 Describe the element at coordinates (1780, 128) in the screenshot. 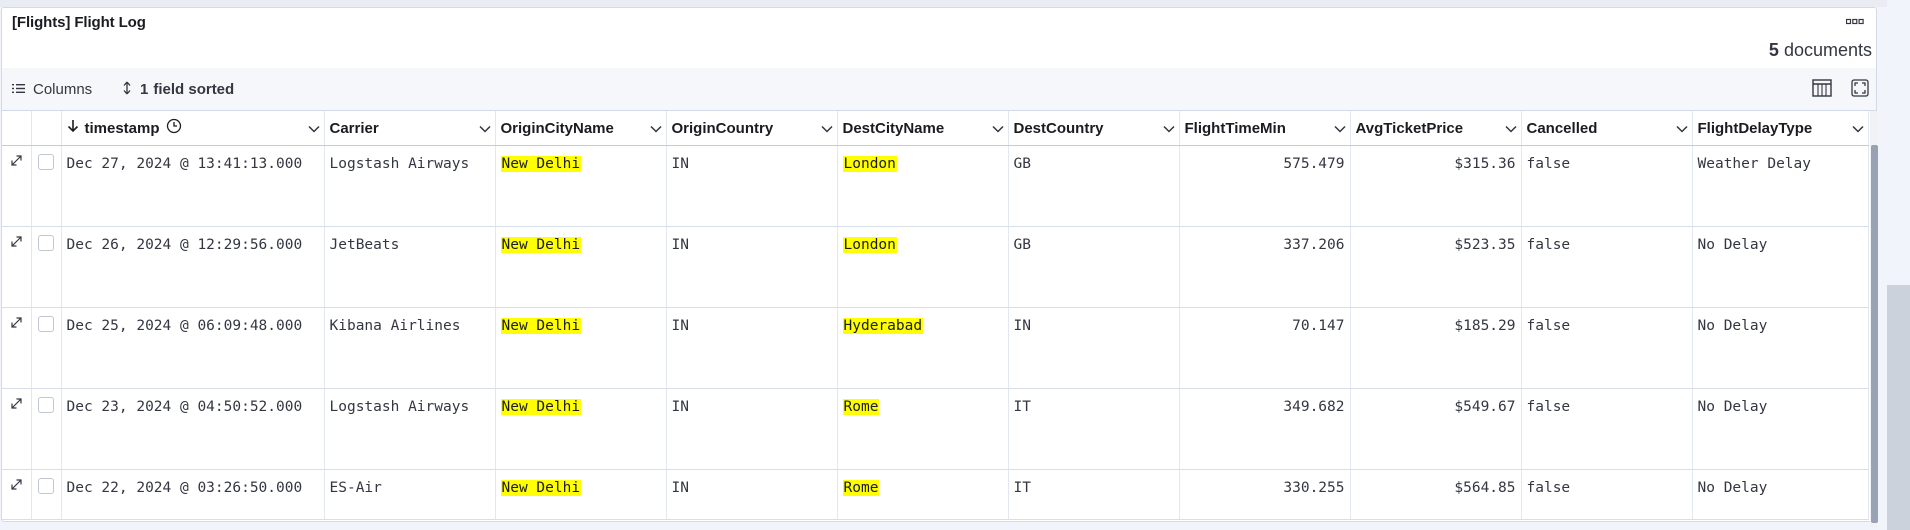

I see `column-header-delay-type: FlightDelayType` at that location.